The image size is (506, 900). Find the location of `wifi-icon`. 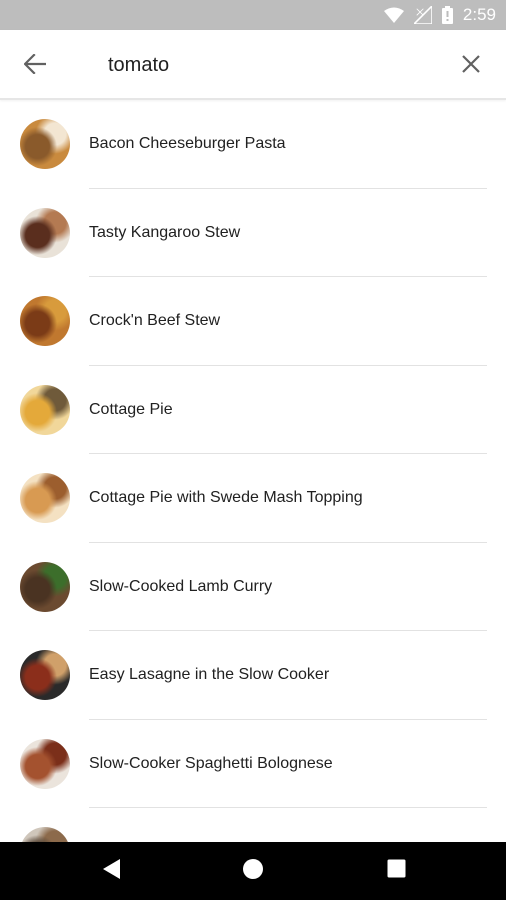

wifi-icon is located at coordinates (393, 15).